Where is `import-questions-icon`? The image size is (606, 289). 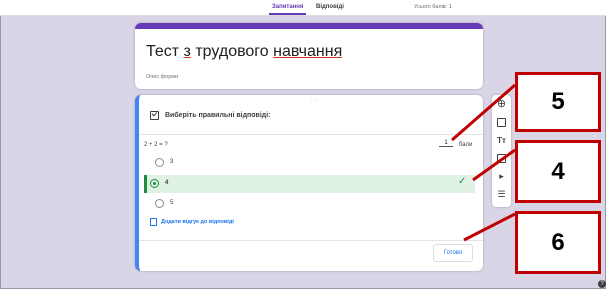
import-questions-icon is located at coordinates (501, 122).